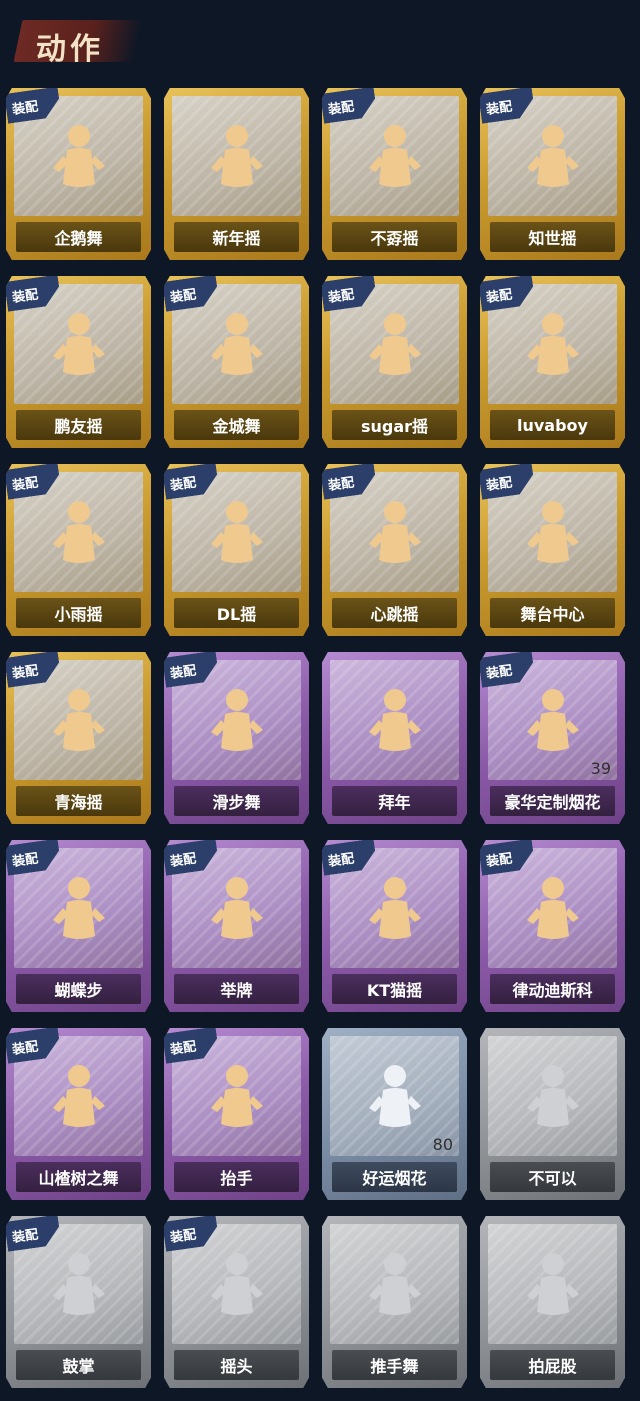 The height and width of the screenshot is (1401, 640). What do you see at coordinates (70, 49) in the screenshot?
I see `page-title: 动作` at bounding box center [70, 49].